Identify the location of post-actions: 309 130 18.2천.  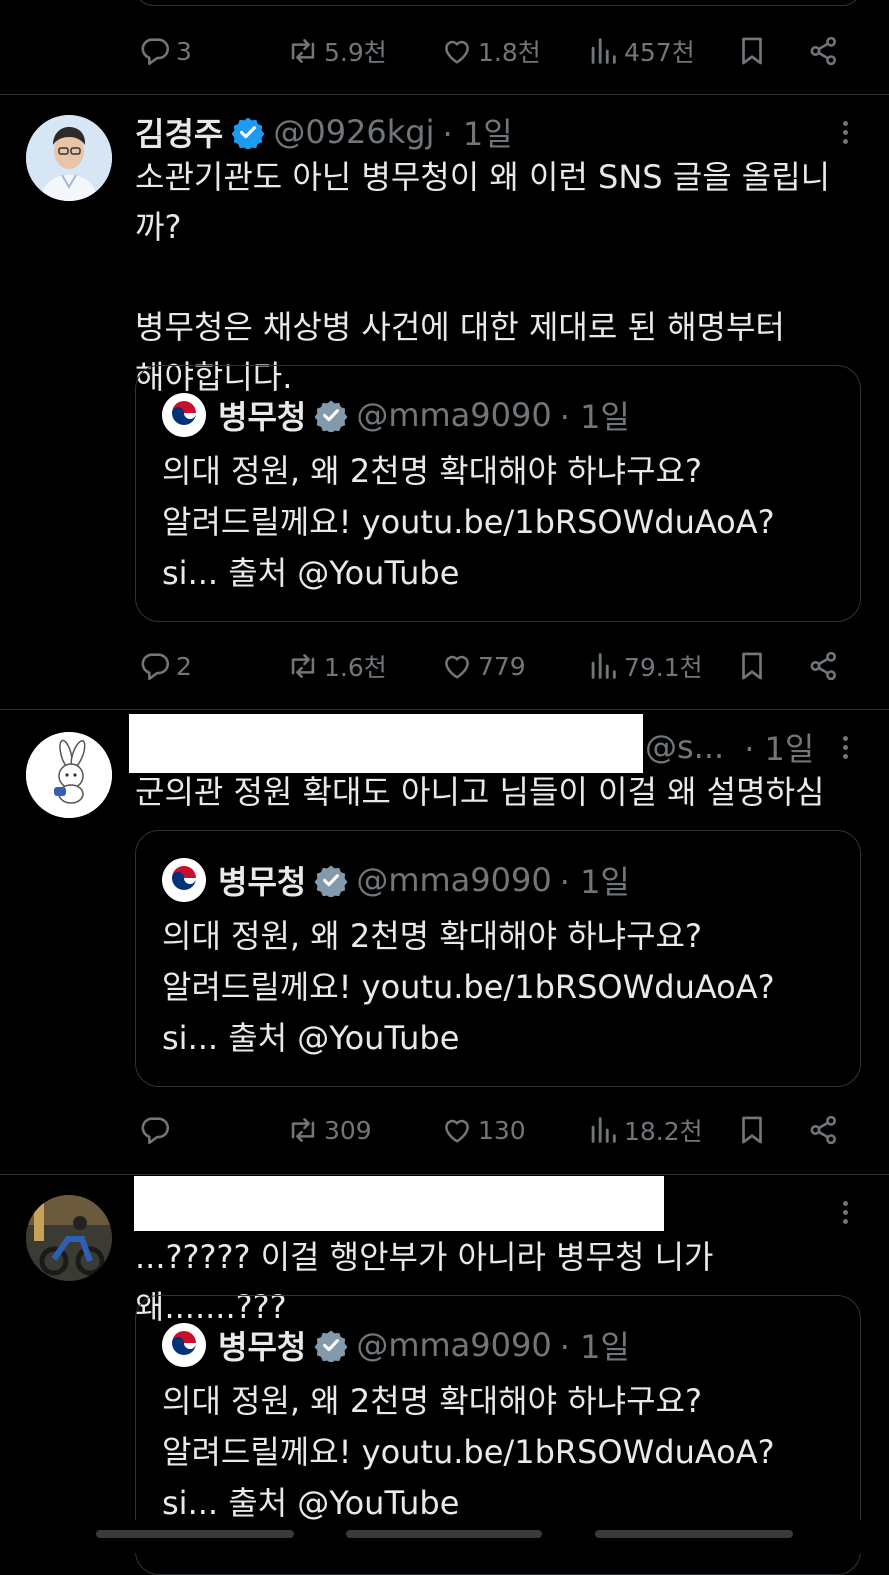
(444, 1130).